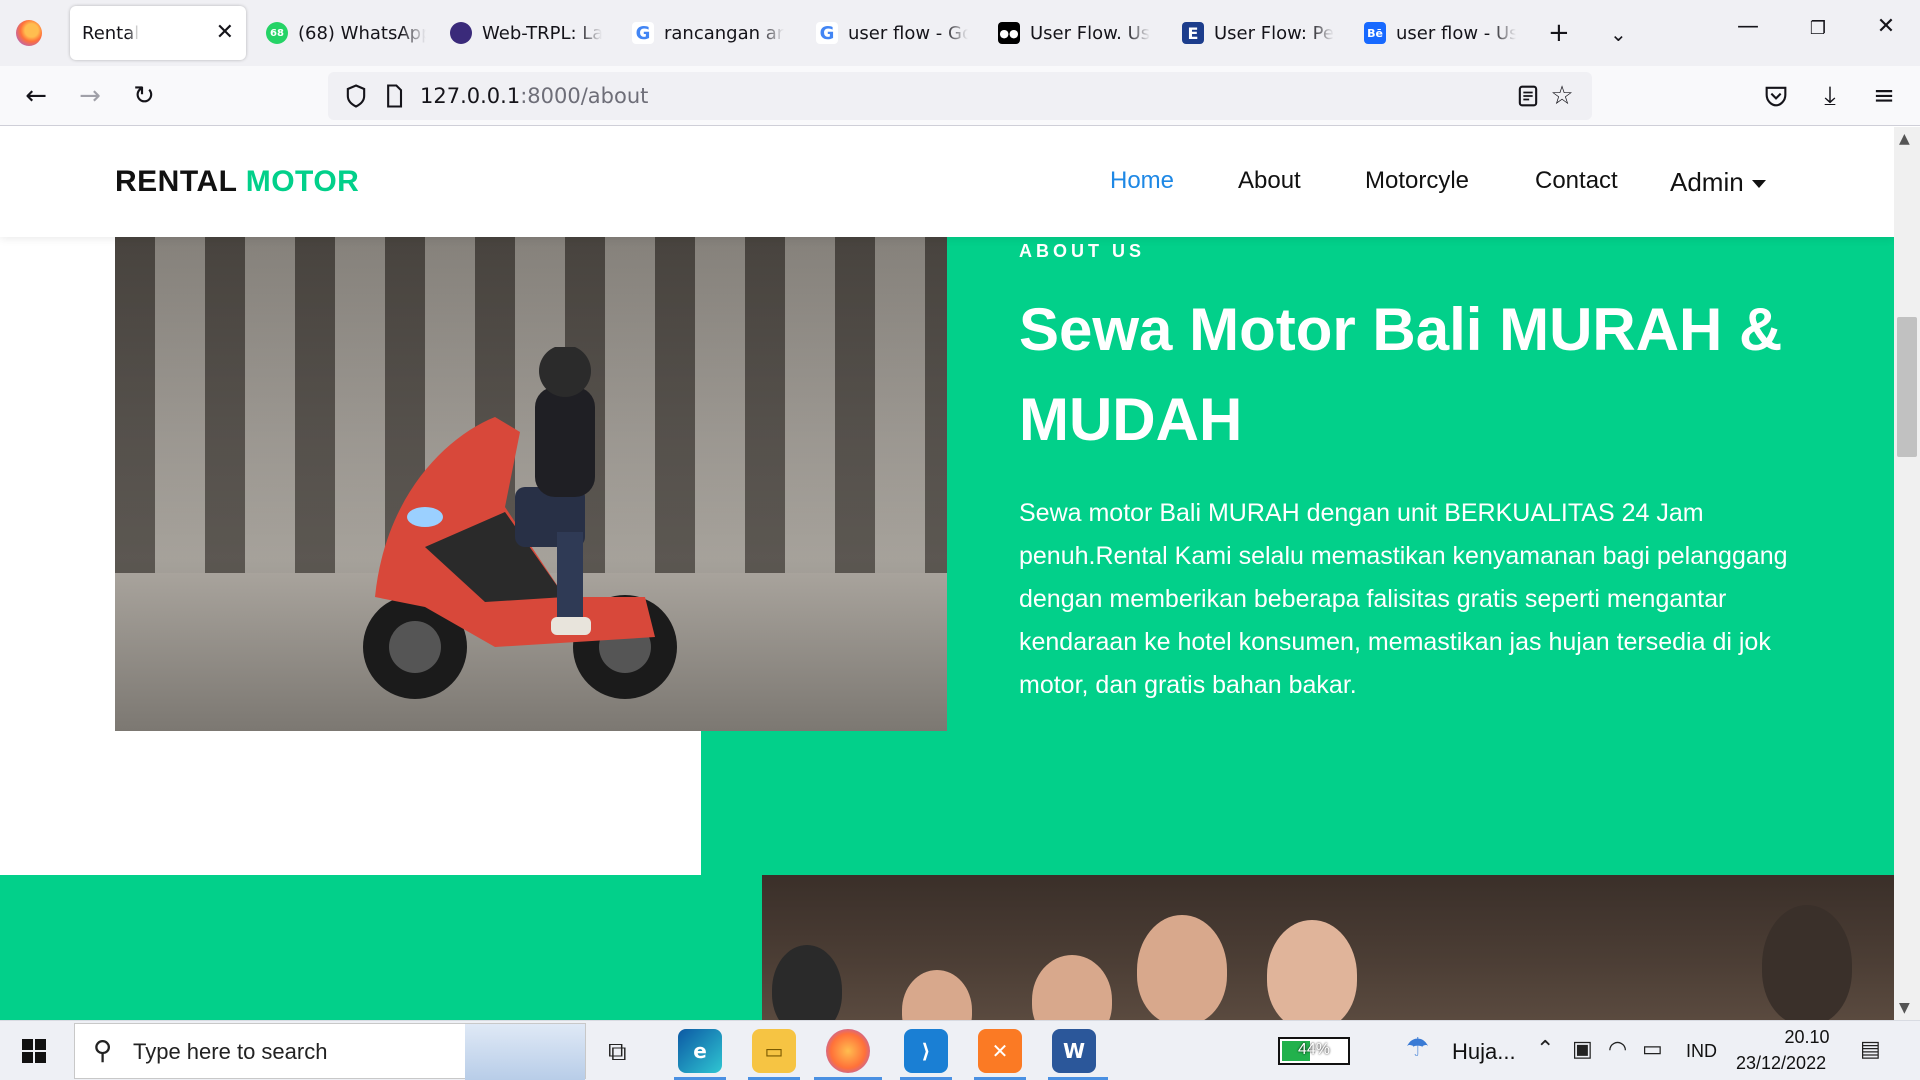 The image size is (1920, 1080). Describe the element at coordinates (1618, 34) in the screenshot. I see `chevron-down-icon: ⌄` at that location.